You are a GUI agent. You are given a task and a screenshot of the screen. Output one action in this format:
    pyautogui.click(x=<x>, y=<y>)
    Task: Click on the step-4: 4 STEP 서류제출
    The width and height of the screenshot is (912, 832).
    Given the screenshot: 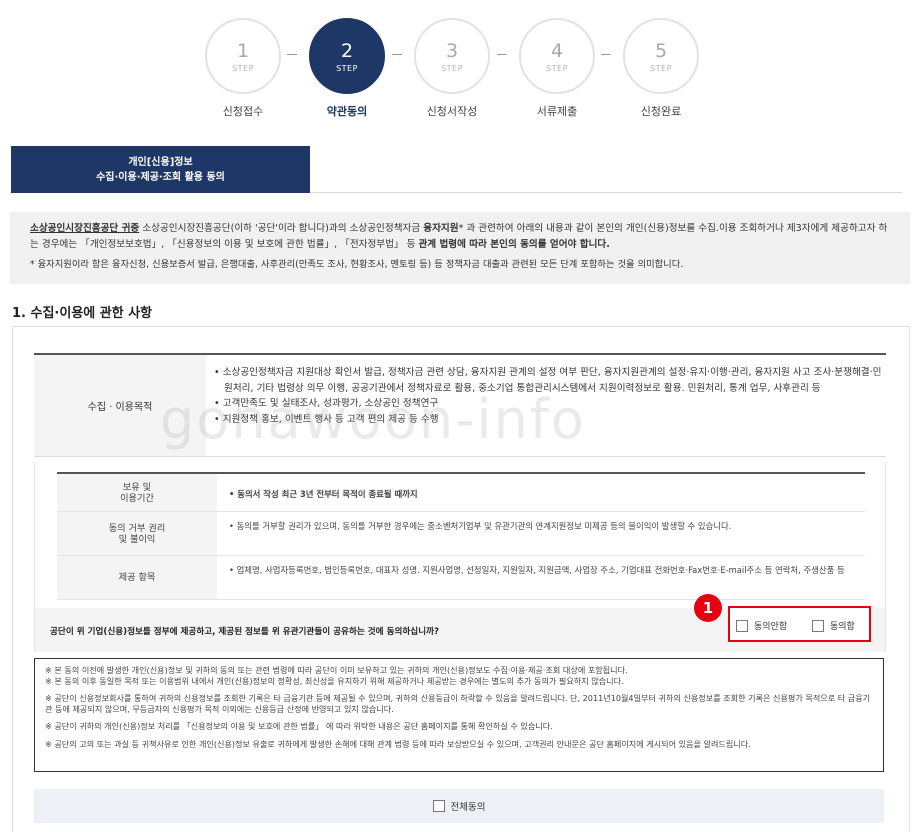 What is the action you would take?
    pyautogui.click(x=557, y=68)
    